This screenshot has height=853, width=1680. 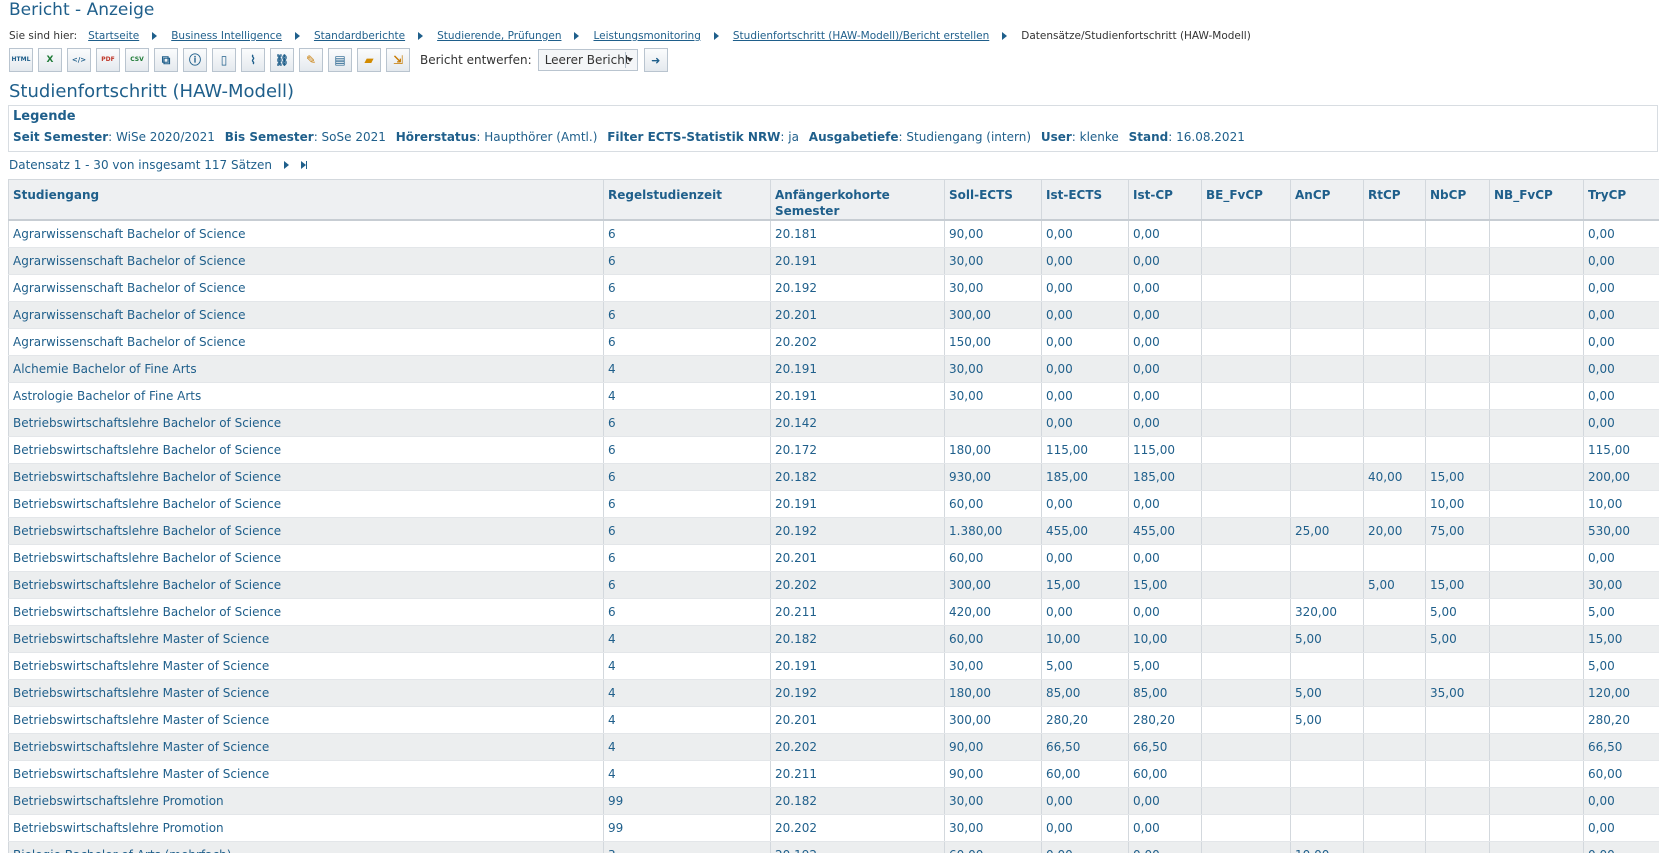 What do you see at coordinates (166, 60) in the screenshot?
I see `copy-button: ⧉` at bounding box center [166, 60].